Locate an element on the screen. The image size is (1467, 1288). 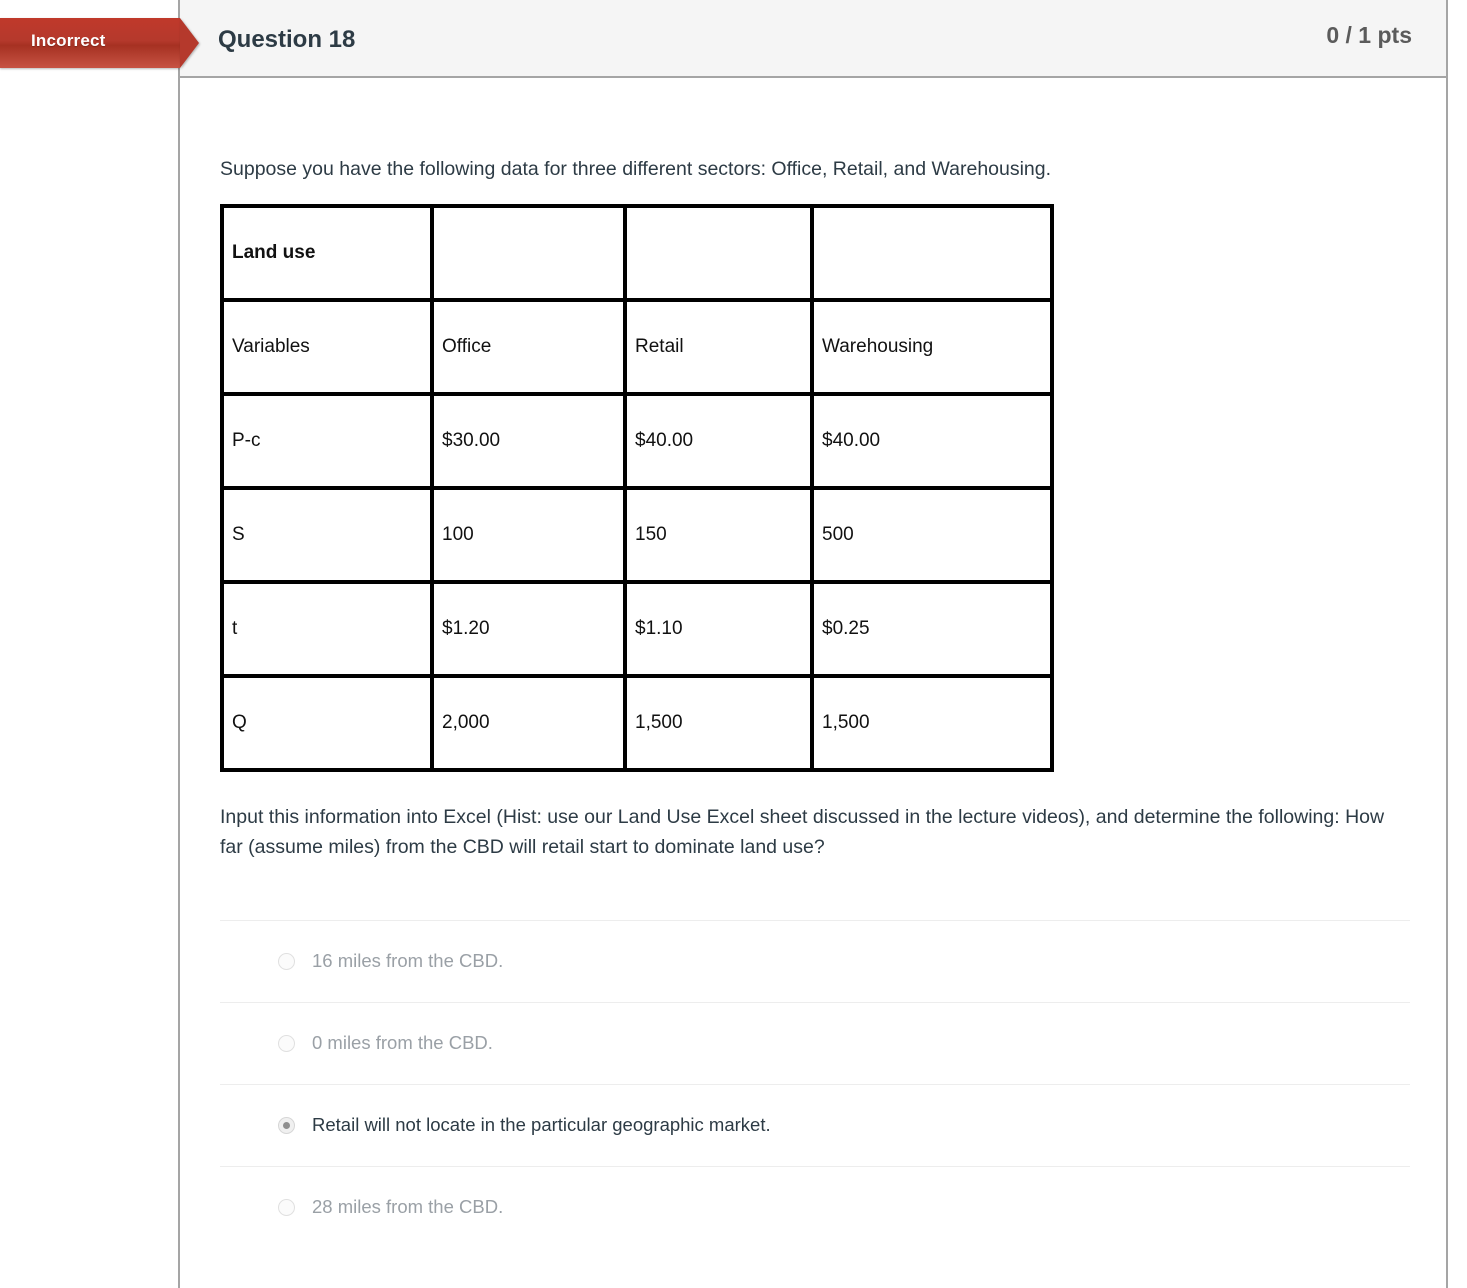
table-cell: Warehousing is located at coordinates (932, 347).